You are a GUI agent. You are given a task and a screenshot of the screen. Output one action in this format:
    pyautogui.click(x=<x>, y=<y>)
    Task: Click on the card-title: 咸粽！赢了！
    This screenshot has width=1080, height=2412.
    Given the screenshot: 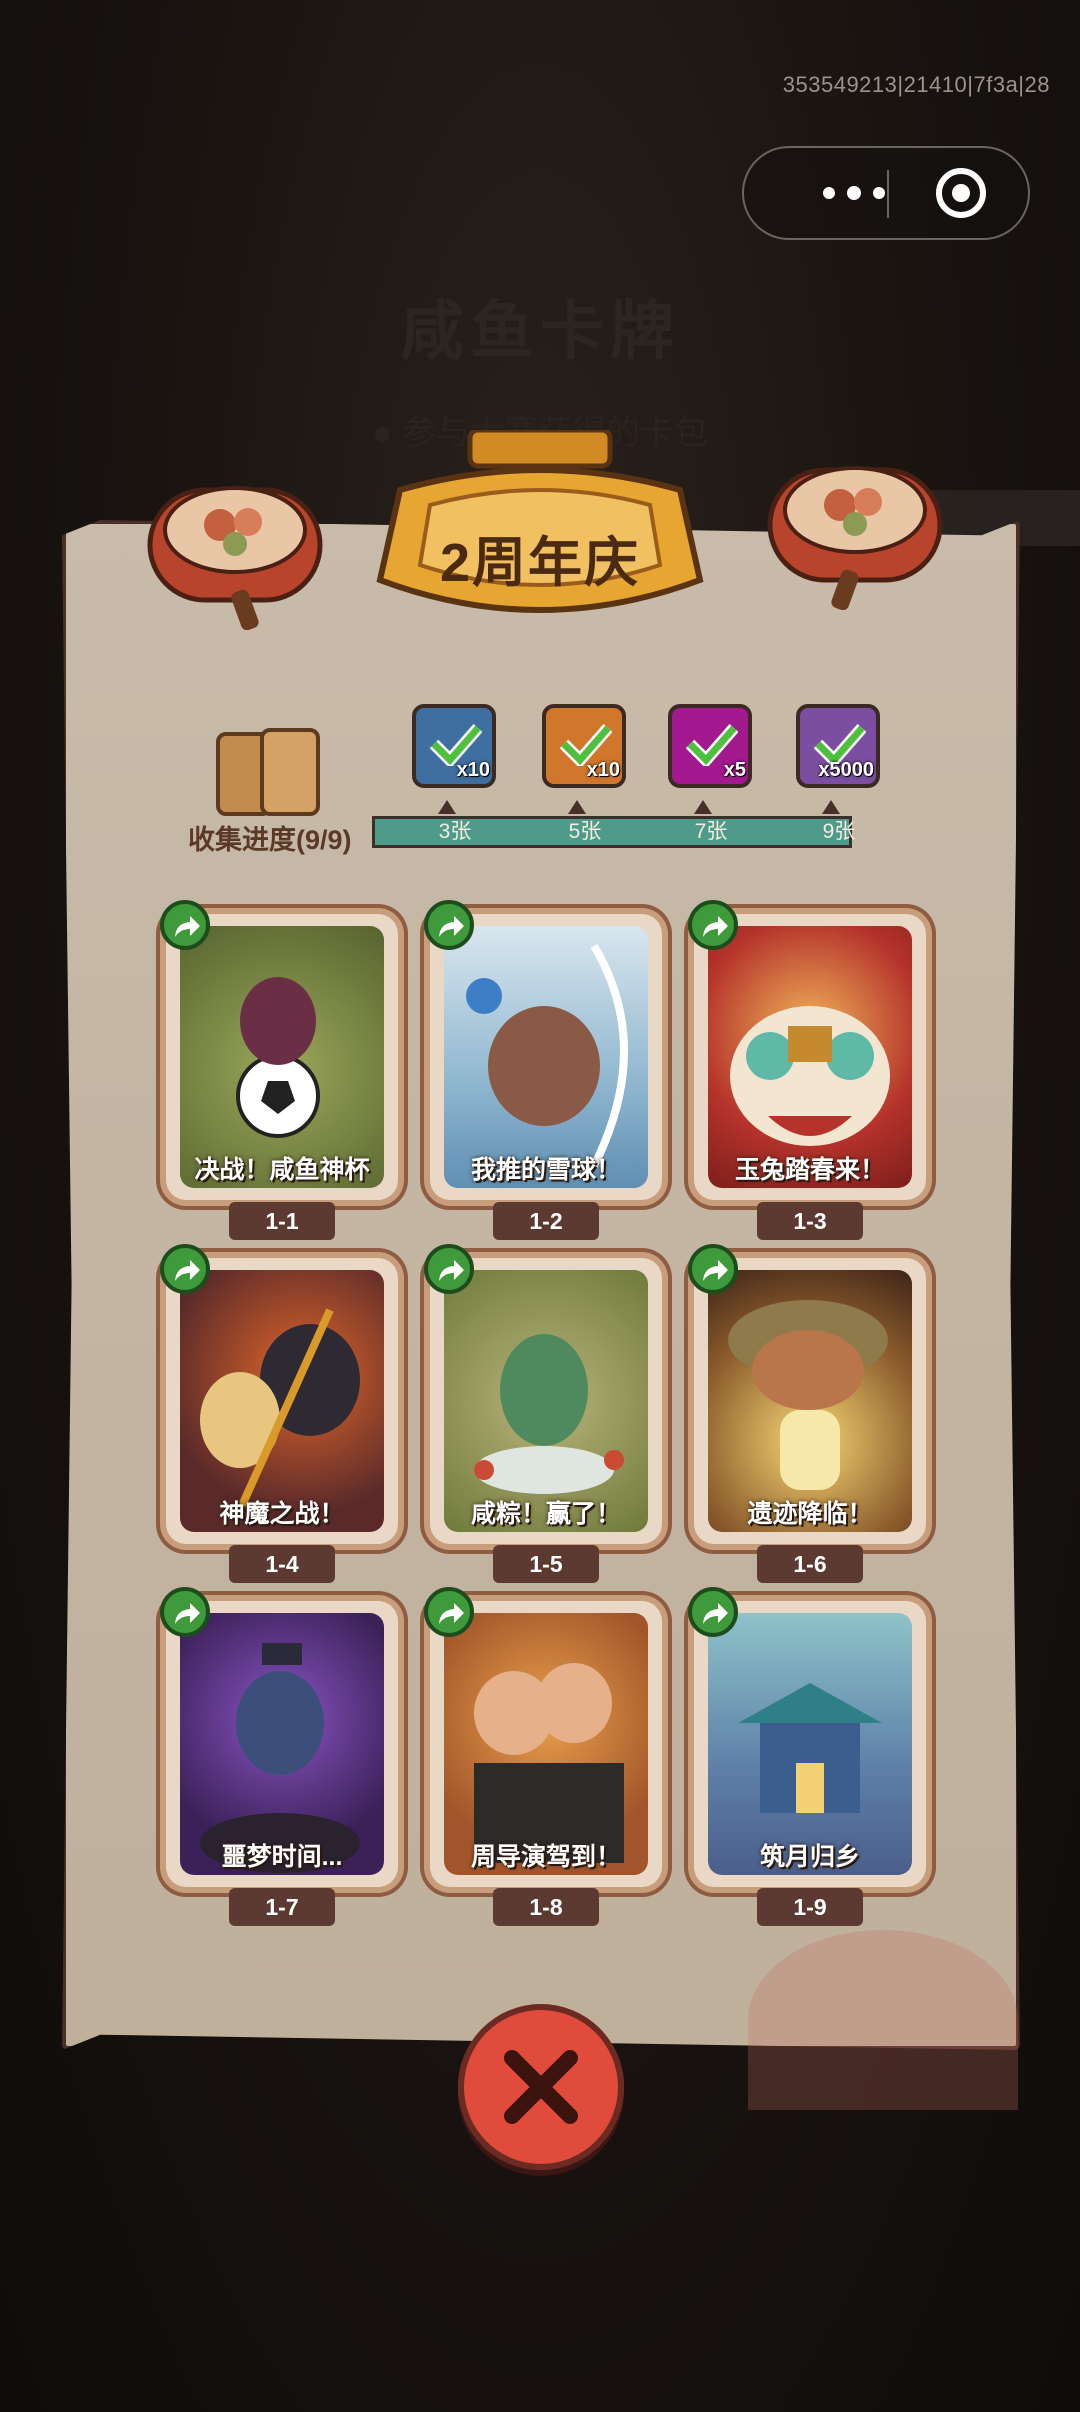 What is the action you would take?
    pyautogui.click(x=545, y=1514)
    